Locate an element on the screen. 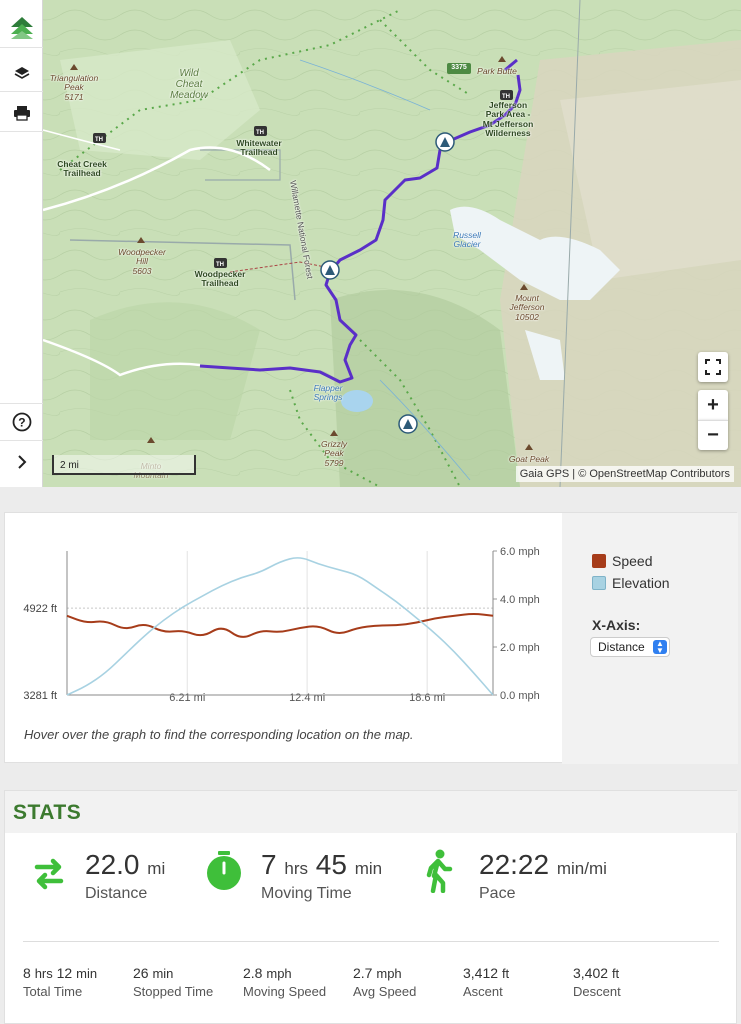 Image resolution: width=741 pixels, height=1024 pixels. speed-series-line is located at coordinates (280, 625).